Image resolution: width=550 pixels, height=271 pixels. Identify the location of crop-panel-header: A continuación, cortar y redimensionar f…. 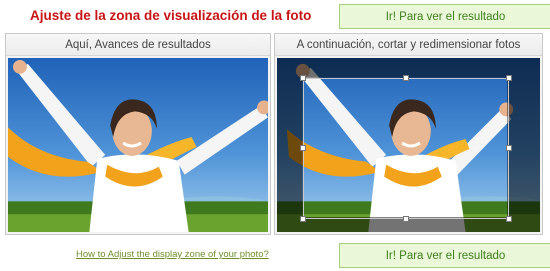
(408, 45).